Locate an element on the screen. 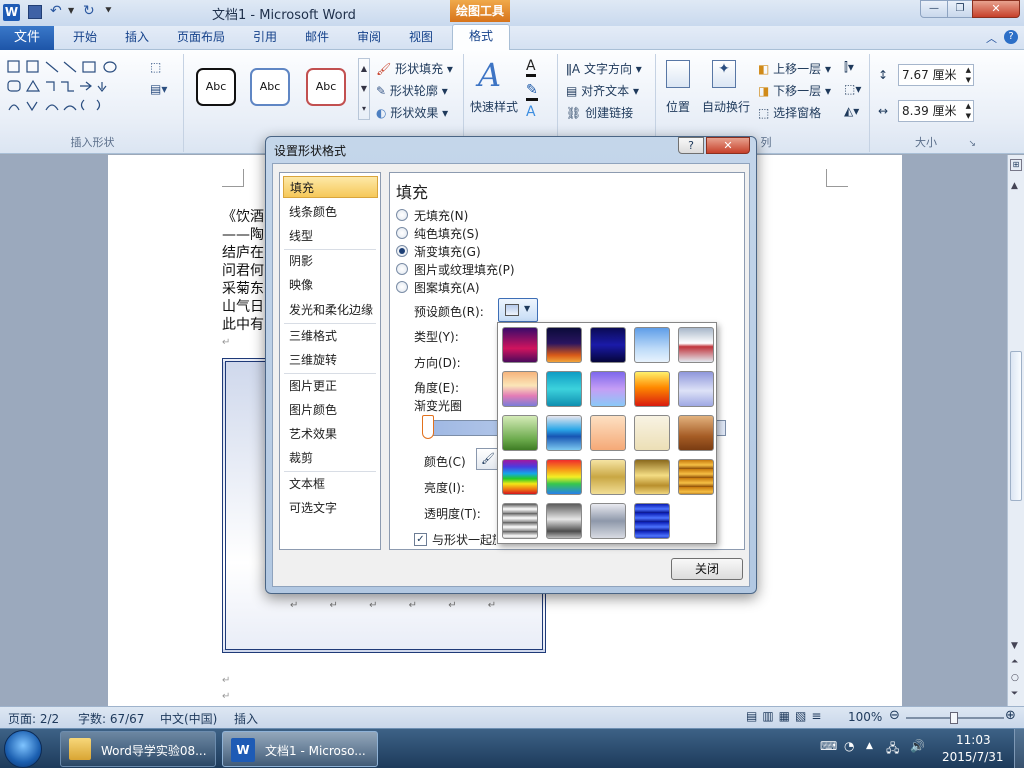  align-icon: ⫿▾ is located at coordinates (849, 67).